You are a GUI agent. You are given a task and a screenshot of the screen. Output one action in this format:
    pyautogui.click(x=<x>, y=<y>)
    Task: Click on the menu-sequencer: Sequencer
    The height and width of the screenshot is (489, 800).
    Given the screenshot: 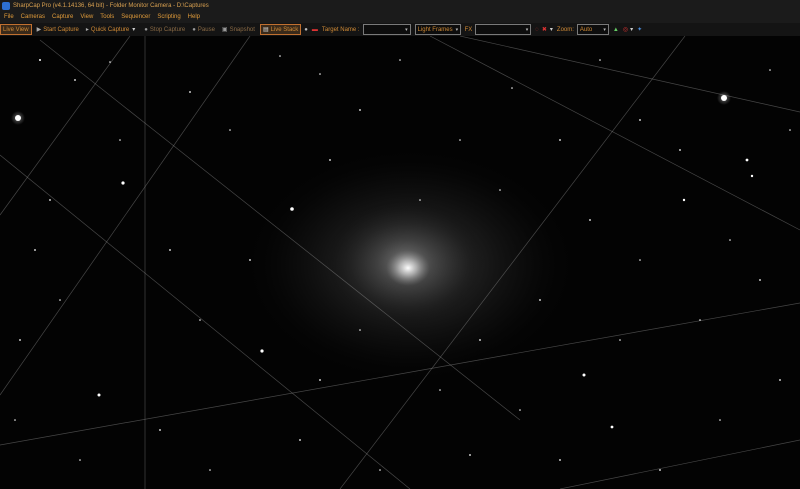 What is the action you would take?
    pyautogui.click(x=135, y=17)
    